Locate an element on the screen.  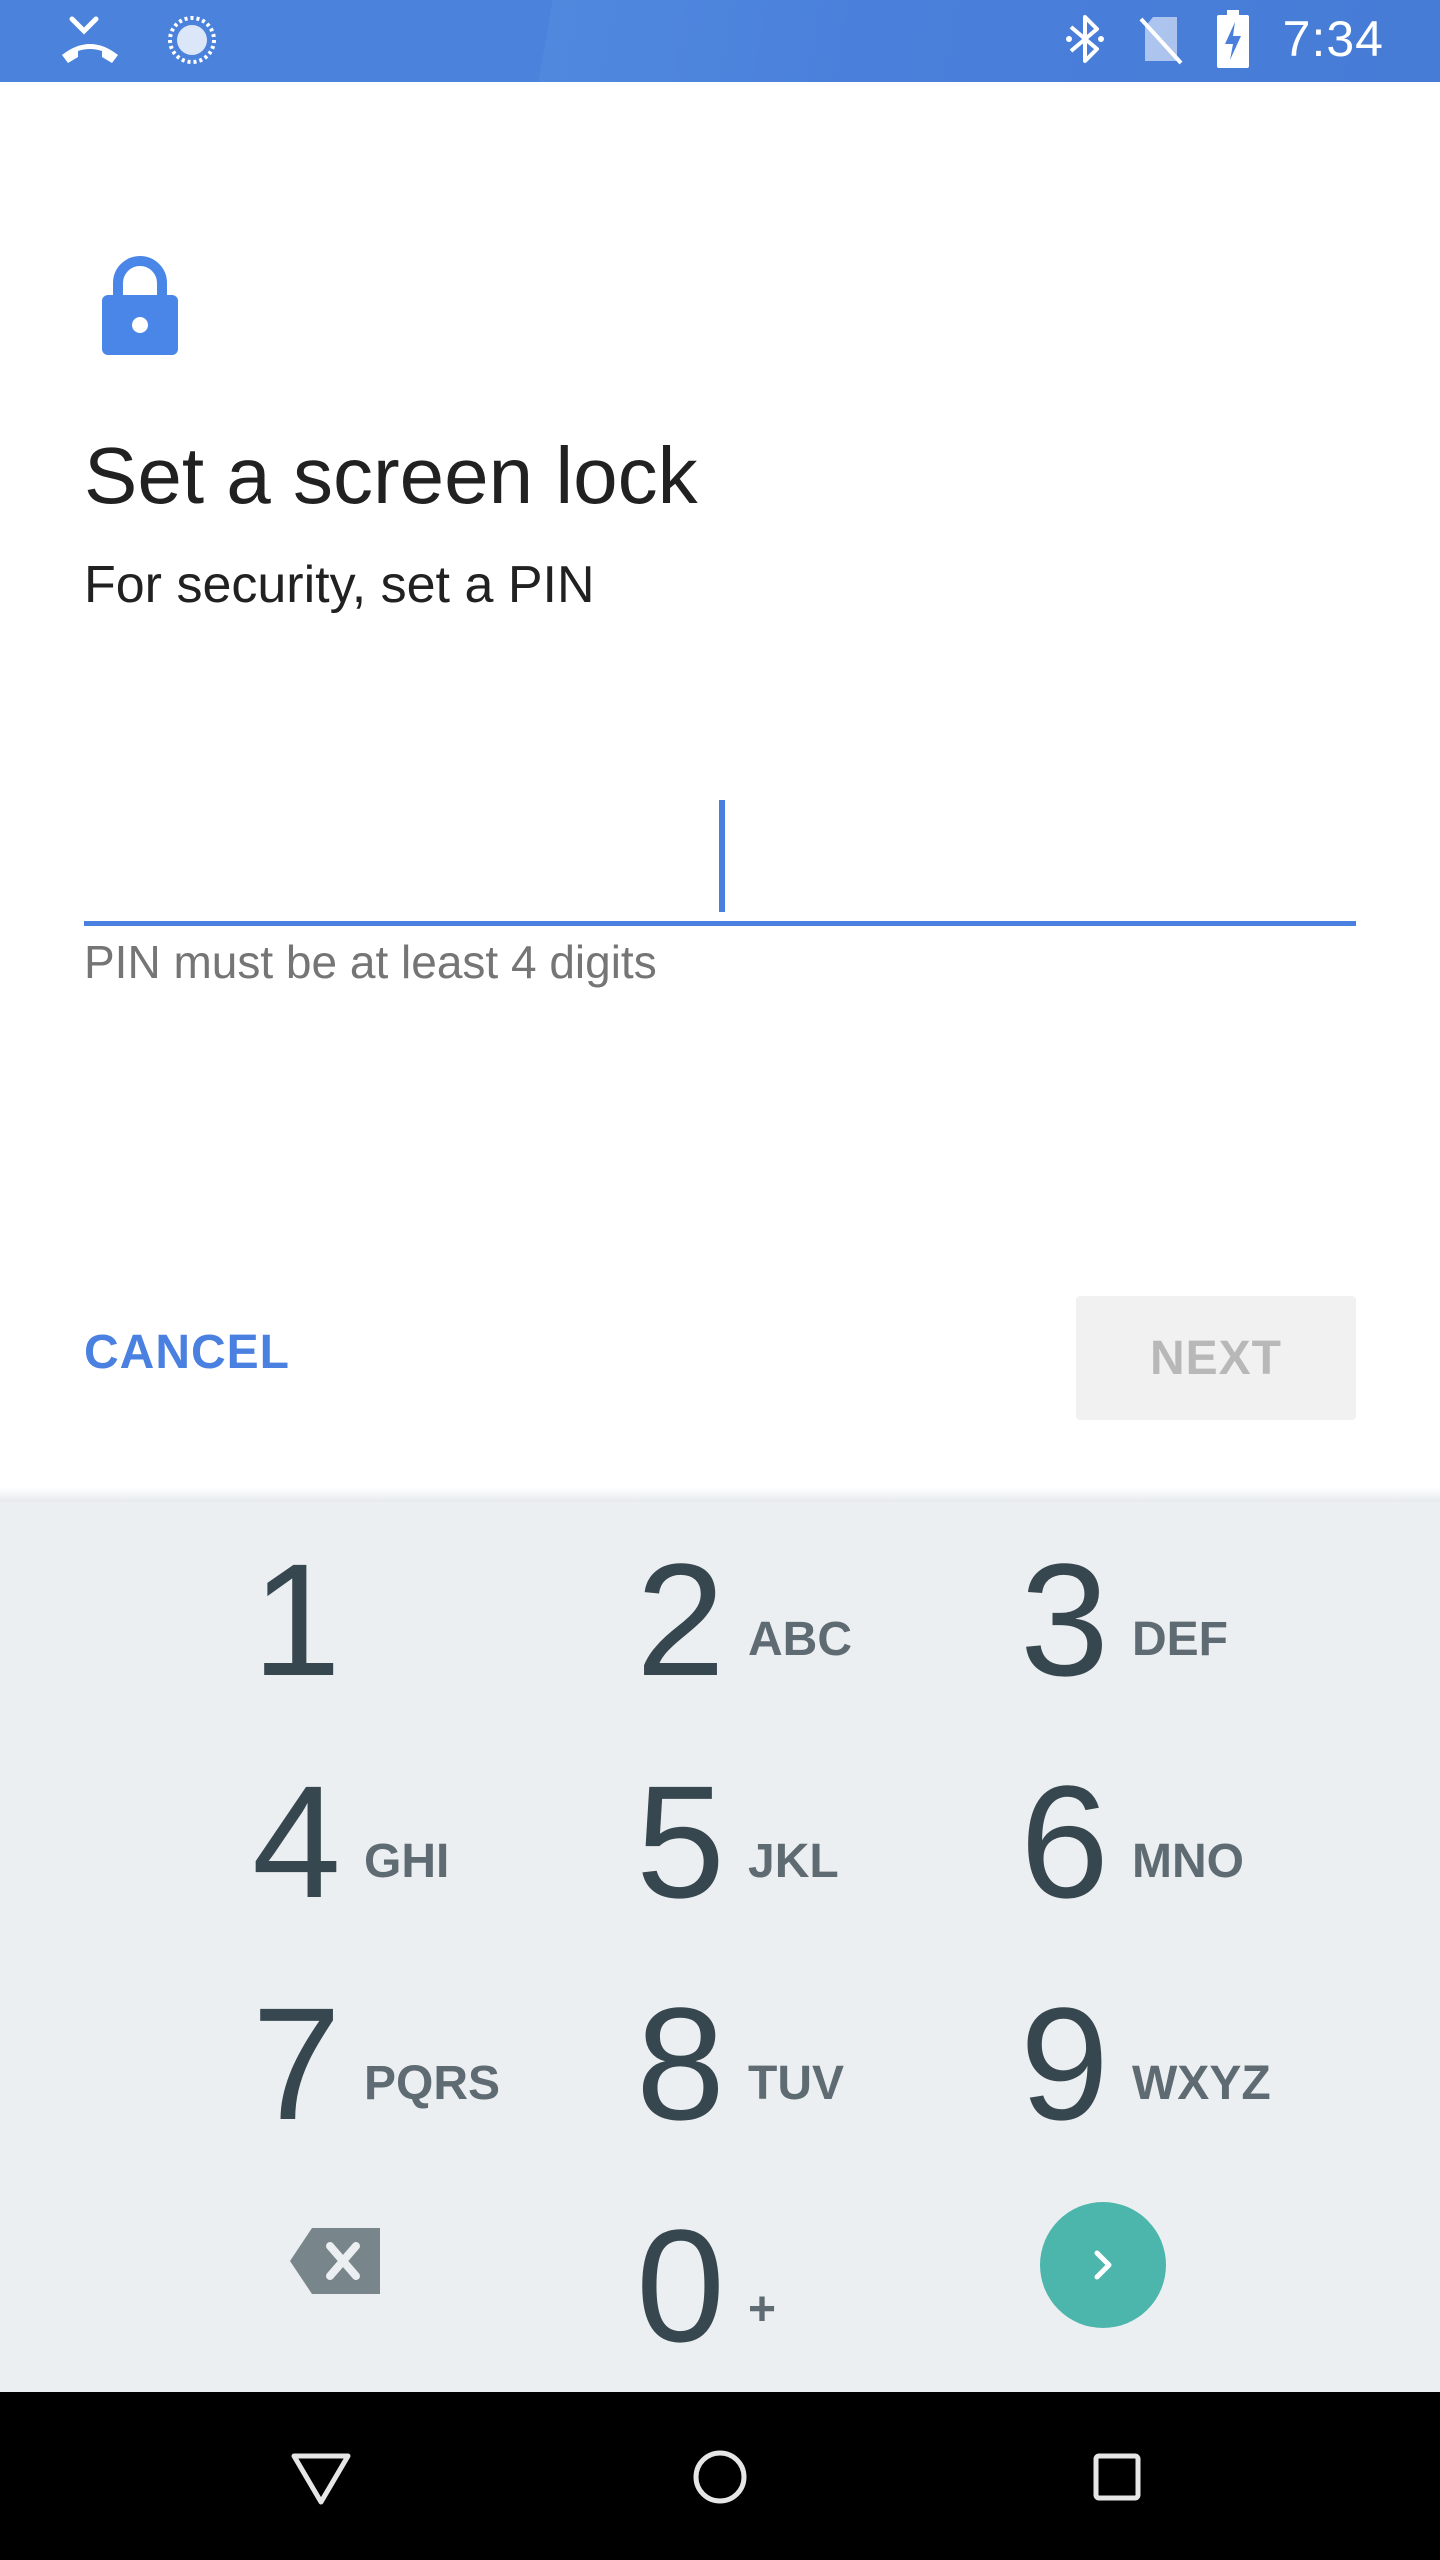
missed-call-icon is located at coordinates (90, 39).